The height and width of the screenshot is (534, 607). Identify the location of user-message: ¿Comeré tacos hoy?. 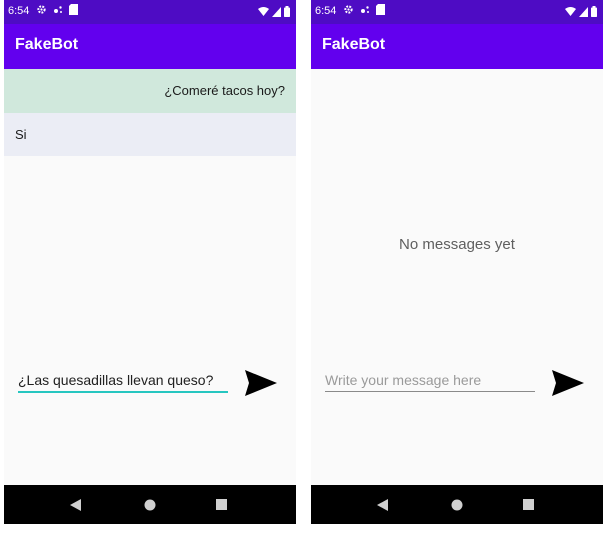
(150, 91).